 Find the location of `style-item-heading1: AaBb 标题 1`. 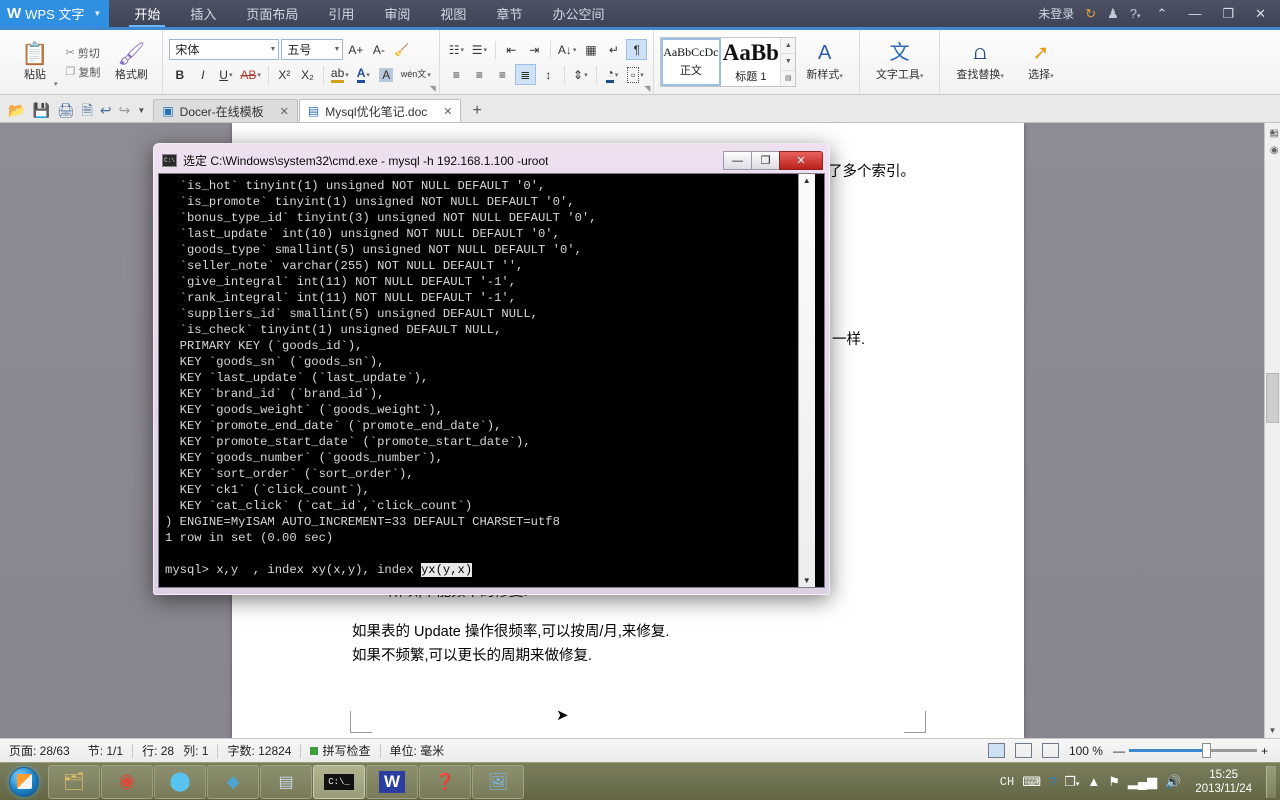

style-item-heading1: AaBb 标题 1 is located at coordinates (751, 62).